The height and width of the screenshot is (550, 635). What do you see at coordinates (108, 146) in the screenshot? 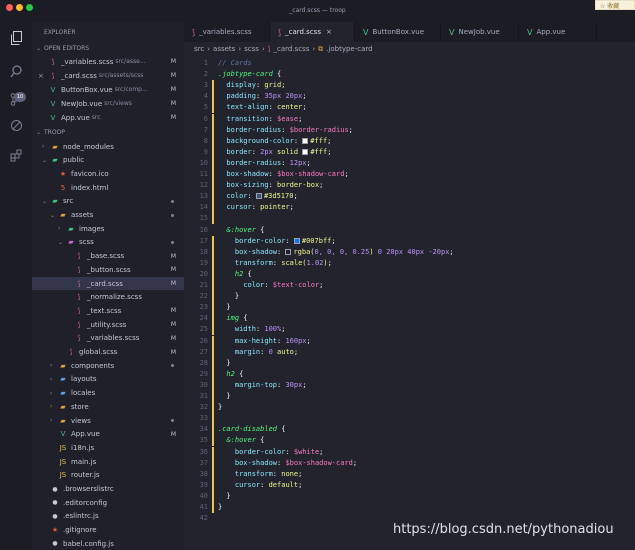
I see `folder-item: › ▰ node_modules` at bounding box center [108, 146].